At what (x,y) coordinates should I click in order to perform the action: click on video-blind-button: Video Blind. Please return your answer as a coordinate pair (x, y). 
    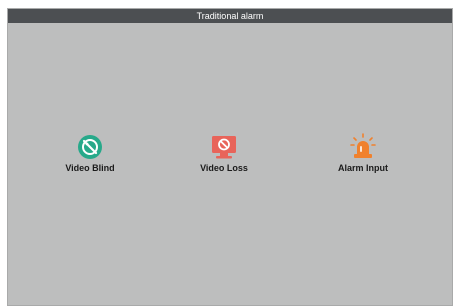
    Looking at the image, I should click on (90, 157).